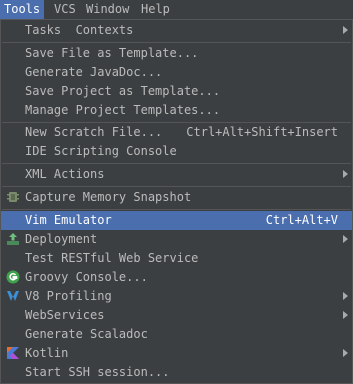 This screenshot has width=353, height=384. Describe the element at coordinates (13, 296) in the screenshot. I see `v8-profiling-icon` at that location.